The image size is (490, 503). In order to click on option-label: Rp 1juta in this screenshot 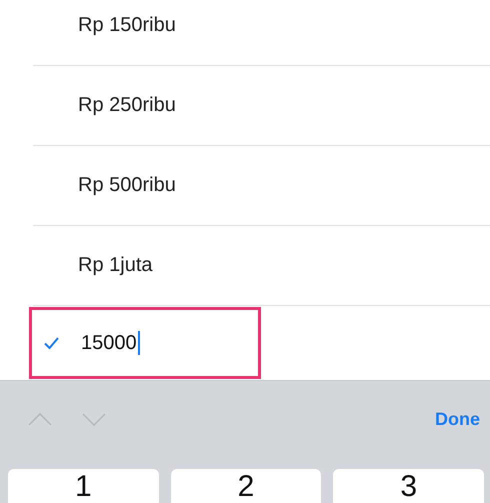, I will do `click(115, 265)`.